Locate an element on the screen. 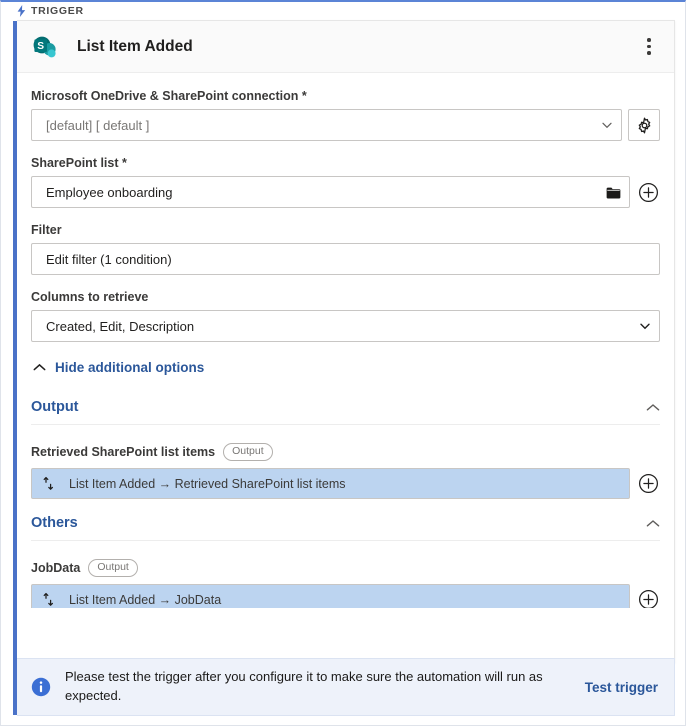 This screenshot has height=726, width=686. sharepoint-list-label: SharePoint list * is located at coordinates (79, 163).